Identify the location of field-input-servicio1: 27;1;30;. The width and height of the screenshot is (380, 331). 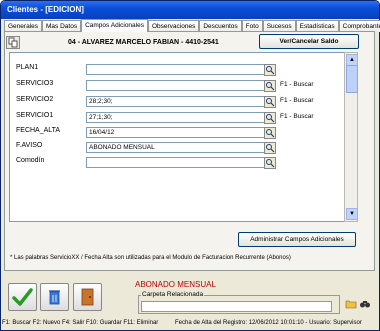
(175, 117).